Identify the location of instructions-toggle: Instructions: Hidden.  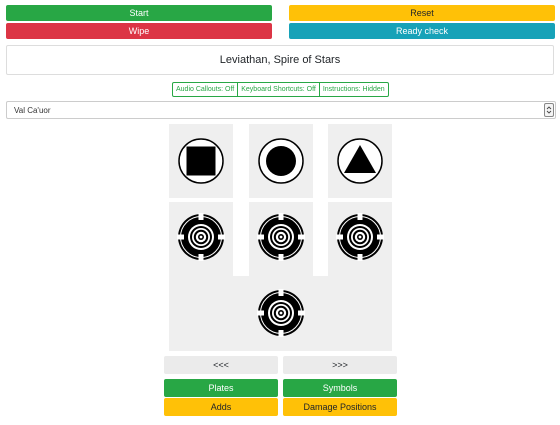
(353, 89).